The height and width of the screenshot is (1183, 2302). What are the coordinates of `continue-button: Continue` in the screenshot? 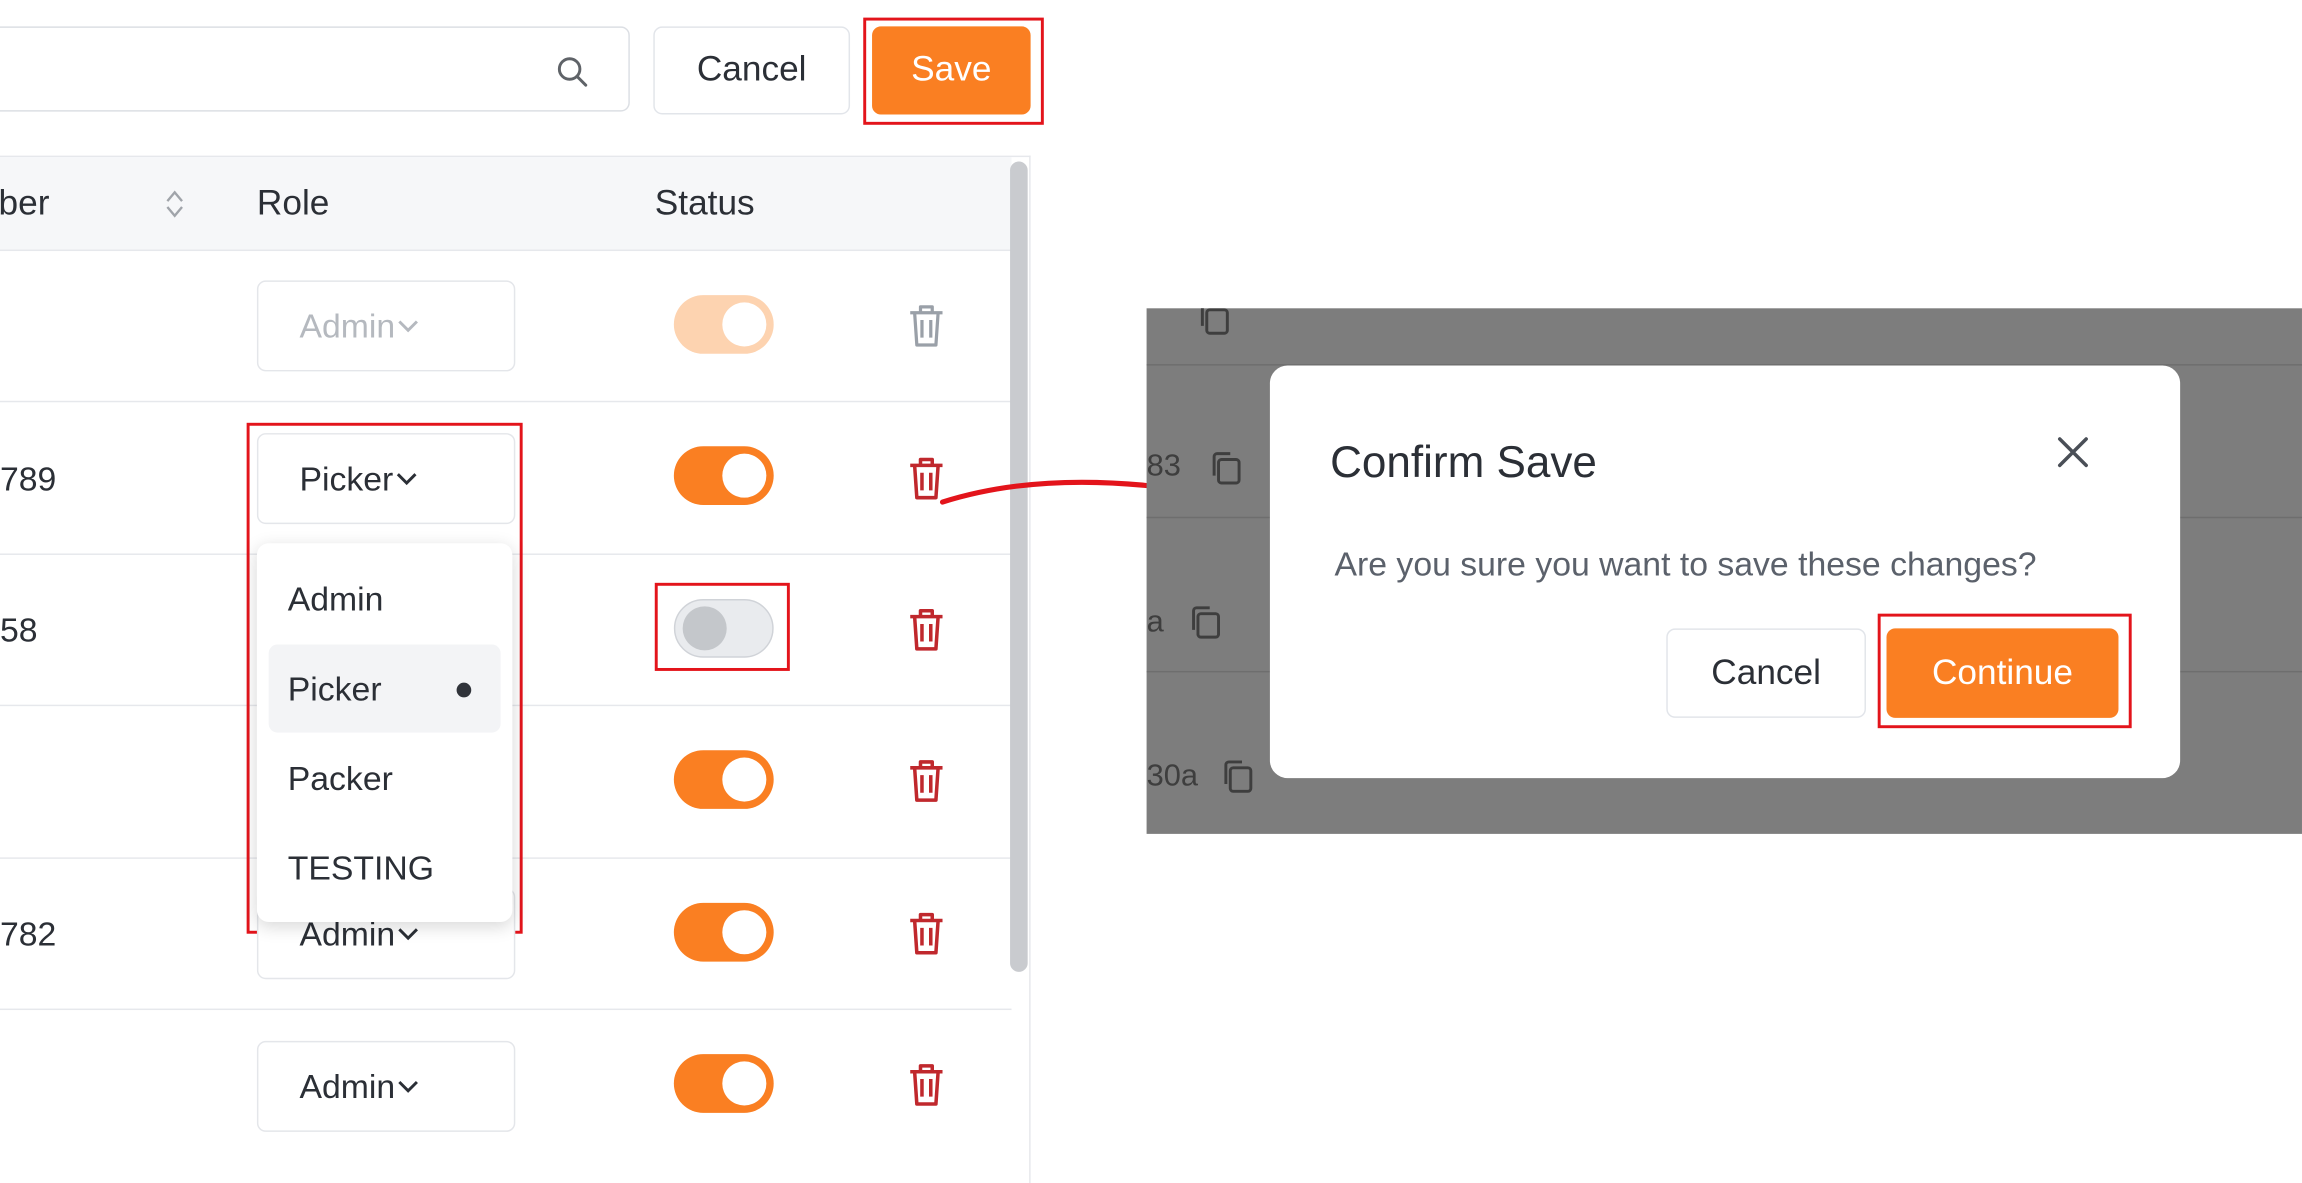 It's located at (2002, 673).